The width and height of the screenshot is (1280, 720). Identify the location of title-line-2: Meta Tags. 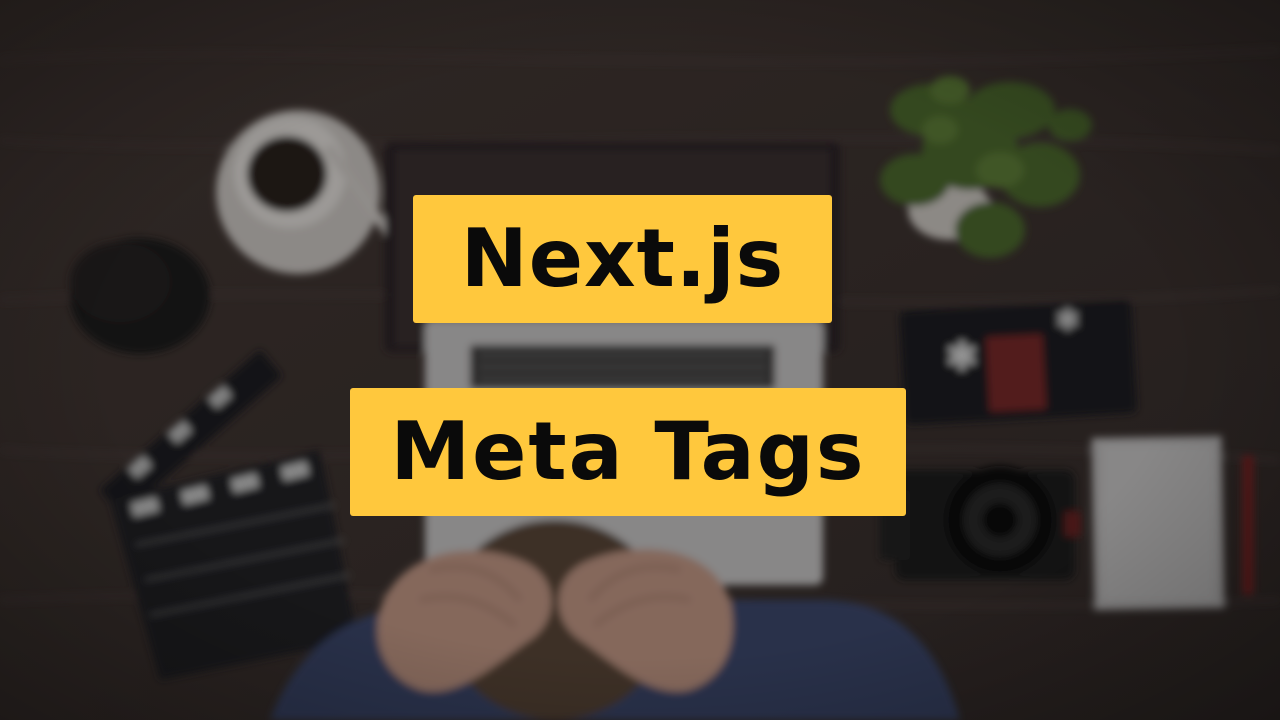
(628, 452).